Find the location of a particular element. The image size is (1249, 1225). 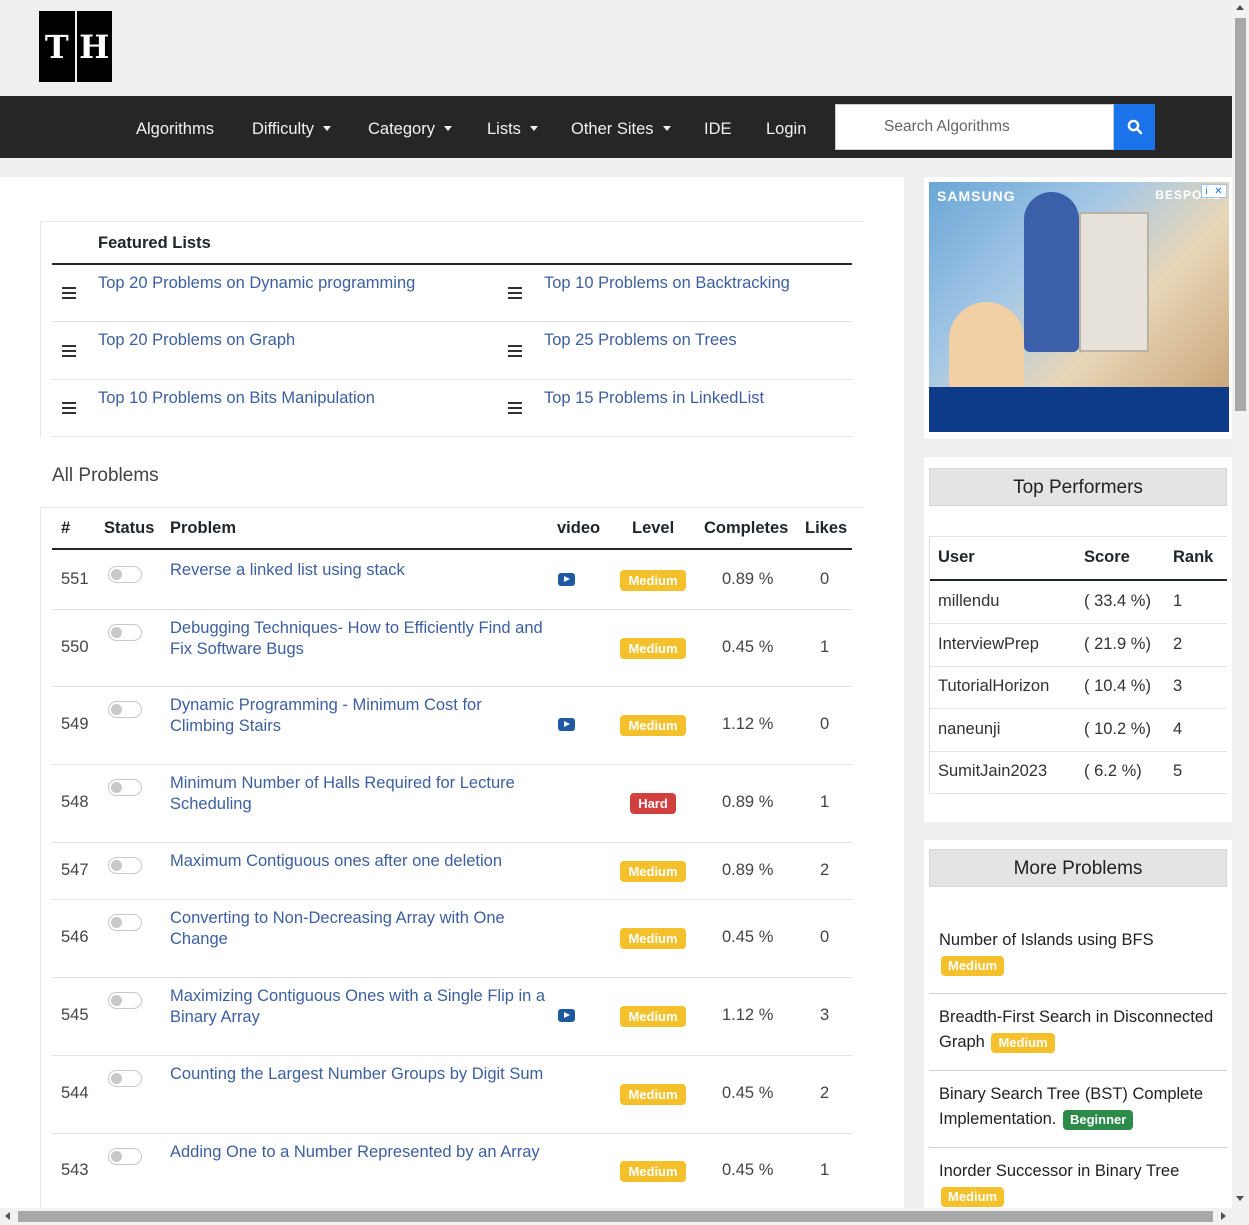

col-header-completes: Completes is located at coordinates (746, 528).